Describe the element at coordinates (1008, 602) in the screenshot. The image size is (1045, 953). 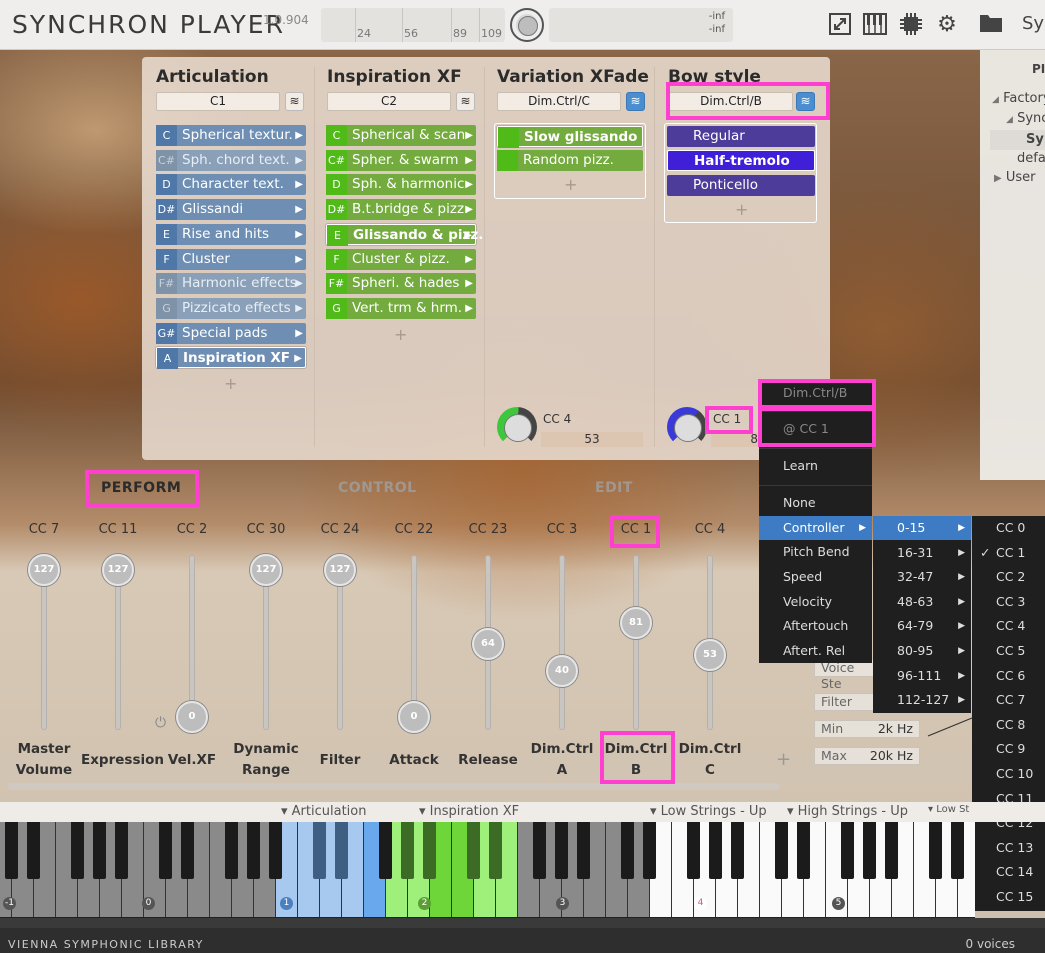
I see `cc-number-item: CC 3` at that location.